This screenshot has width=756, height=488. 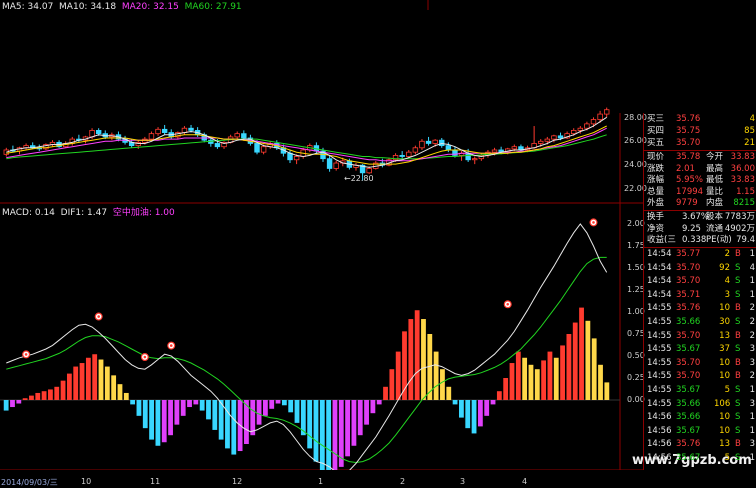 I want to click on tick-row: 14:55 35.67 5 S 1, so click(x=700, y=390).